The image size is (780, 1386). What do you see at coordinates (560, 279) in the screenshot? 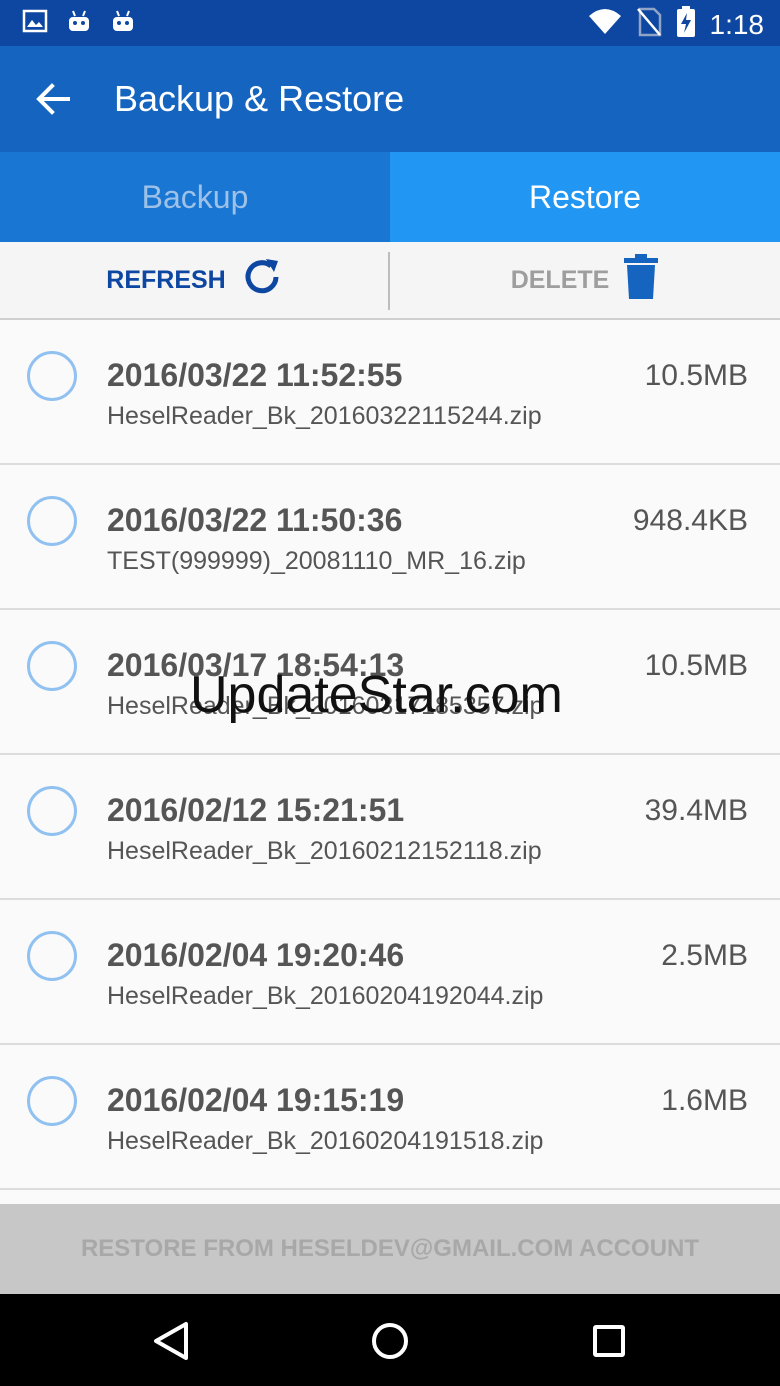
I see `delete-label: DELETE` at bounding box center [560, 279].